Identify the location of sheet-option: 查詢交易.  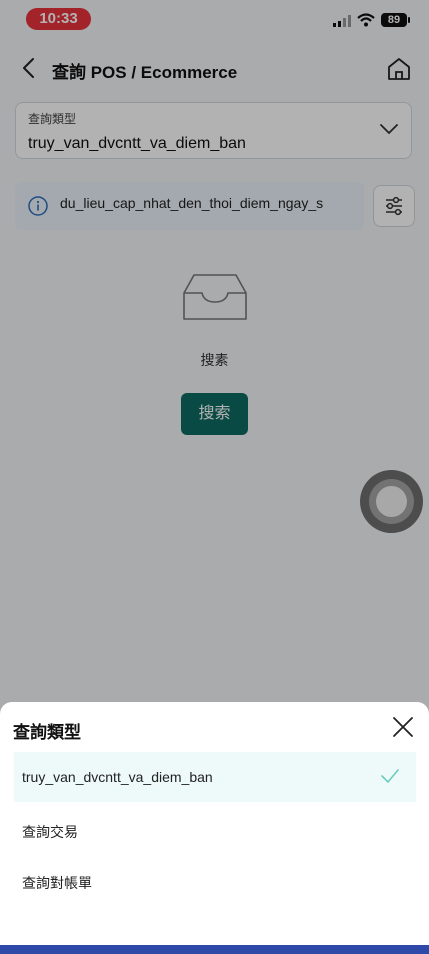
(215, 832).